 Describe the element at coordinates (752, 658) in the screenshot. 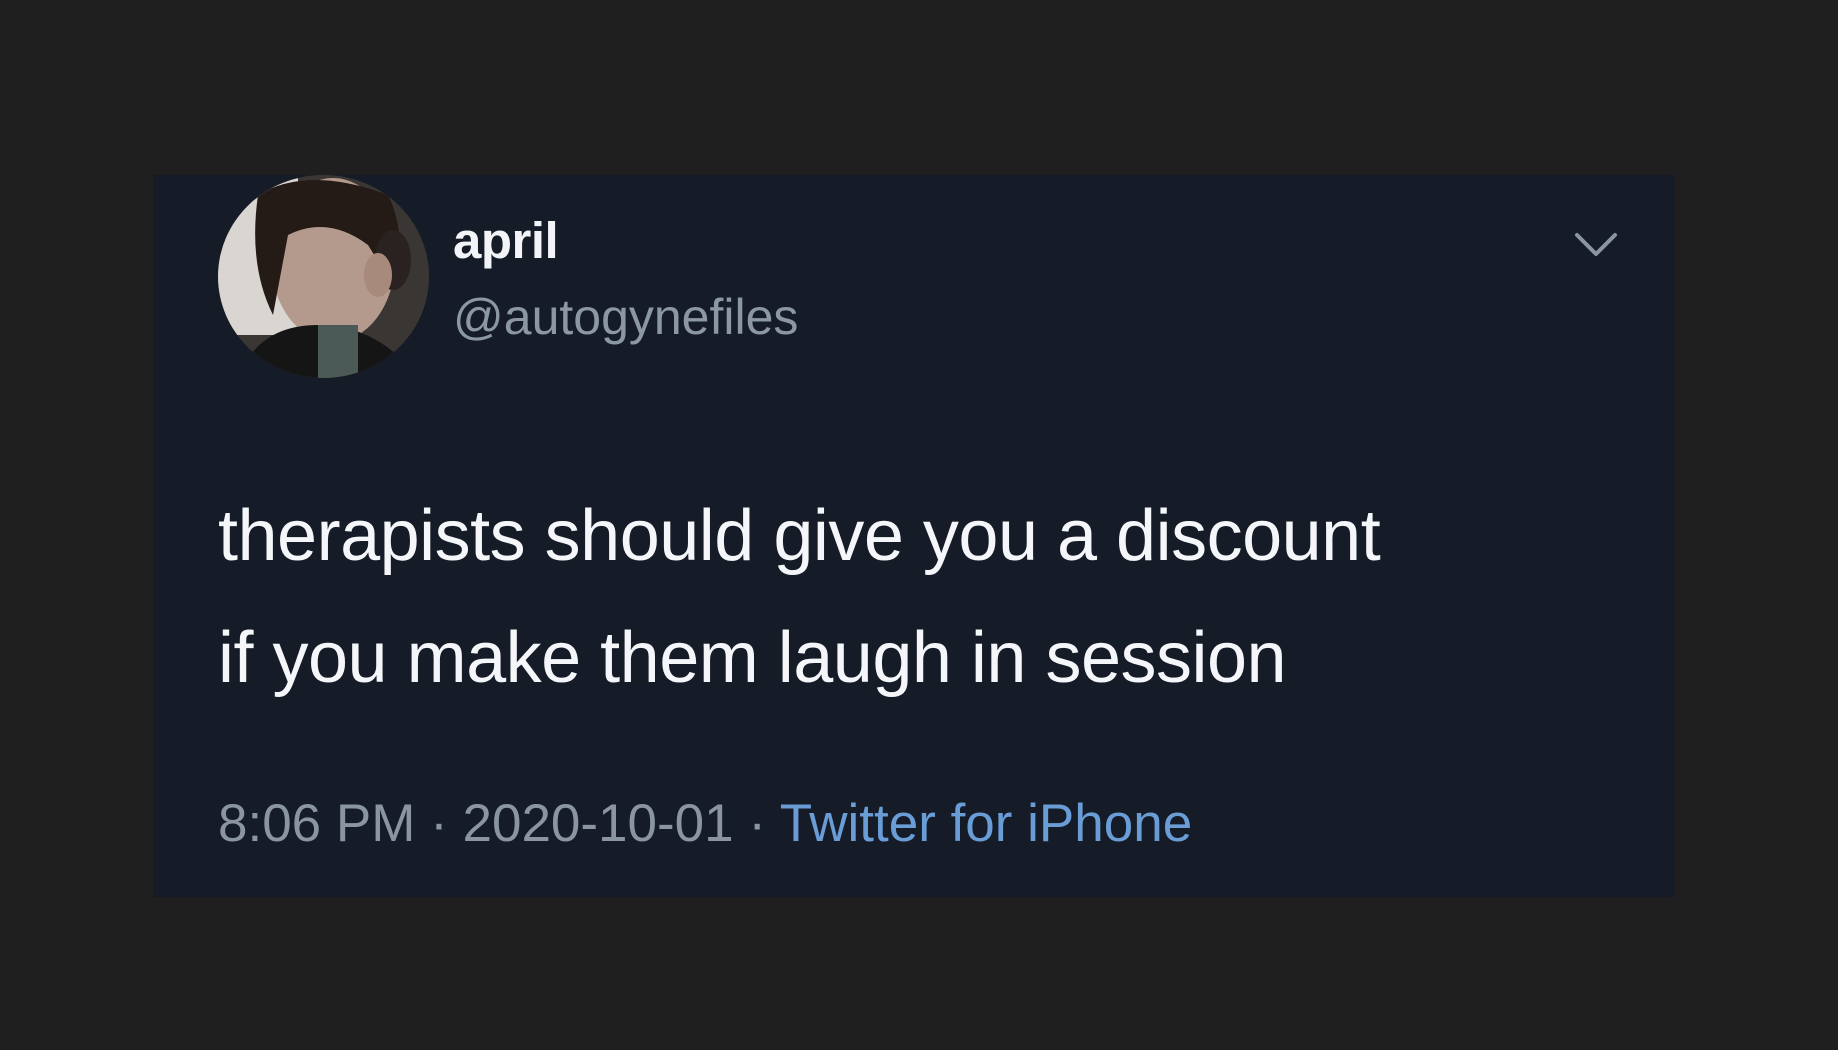

I see `tweet-text-line-2: if you make them laugh in session` at that location.